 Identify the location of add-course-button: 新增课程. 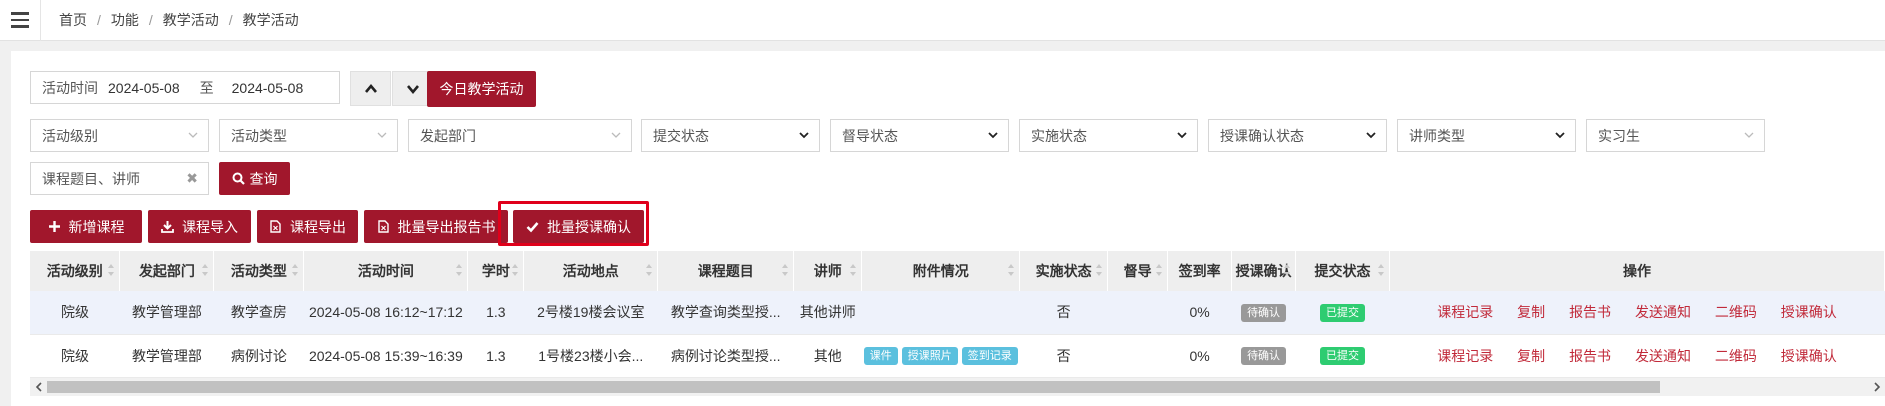
(86, 226).